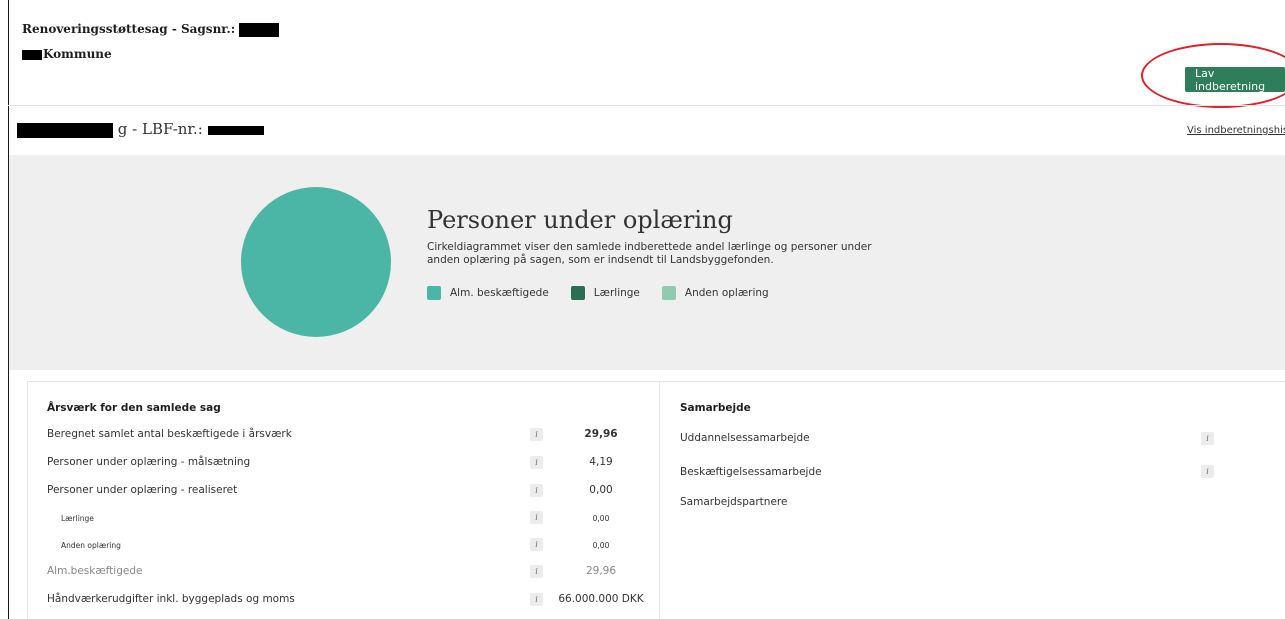 This screenshot has height=619, width=1285. Describe the element at coordinates (601, 462) in the screenshot. I see `row-value-training-target: 4,19` at that location.